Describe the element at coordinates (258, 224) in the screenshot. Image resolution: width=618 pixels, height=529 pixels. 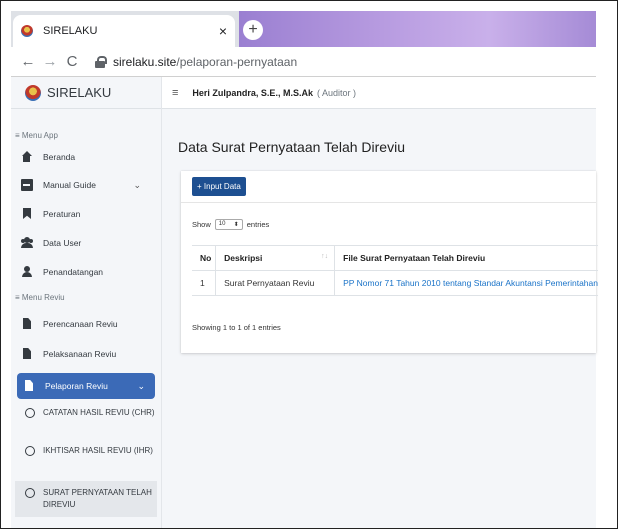
I see `entries-label: entries` at that location.